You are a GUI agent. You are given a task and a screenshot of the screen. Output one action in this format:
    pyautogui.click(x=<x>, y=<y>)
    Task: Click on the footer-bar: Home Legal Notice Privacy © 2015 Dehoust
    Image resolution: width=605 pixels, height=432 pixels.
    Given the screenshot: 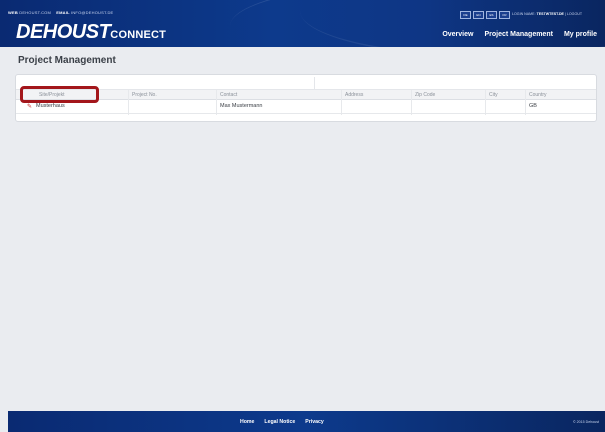 What is the action you would take?
    pyautogui.click(x=306, y=421)
    